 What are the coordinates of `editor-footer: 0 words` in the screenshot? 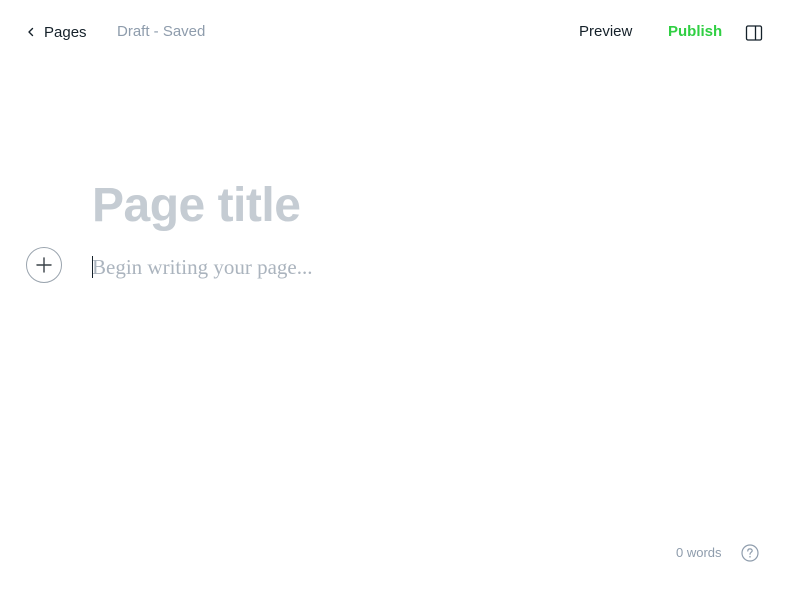 It's located at (717, 553).